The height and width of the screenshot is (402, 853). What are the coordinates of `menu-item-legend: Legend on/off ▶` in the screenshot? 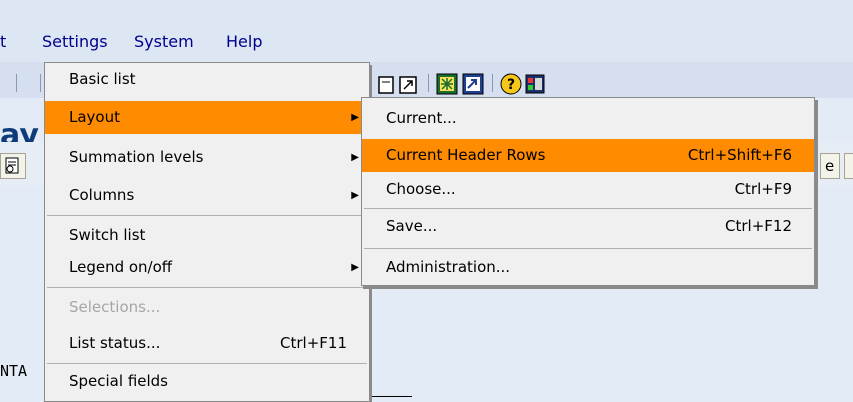 It's located at (207, 267).